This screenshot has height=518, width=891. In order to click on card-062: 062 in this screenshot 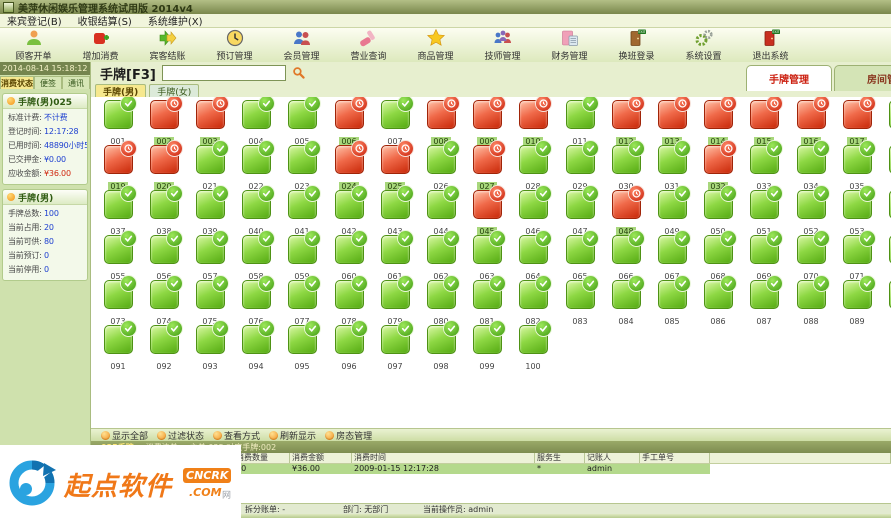, I will do `click(441, 257)`.